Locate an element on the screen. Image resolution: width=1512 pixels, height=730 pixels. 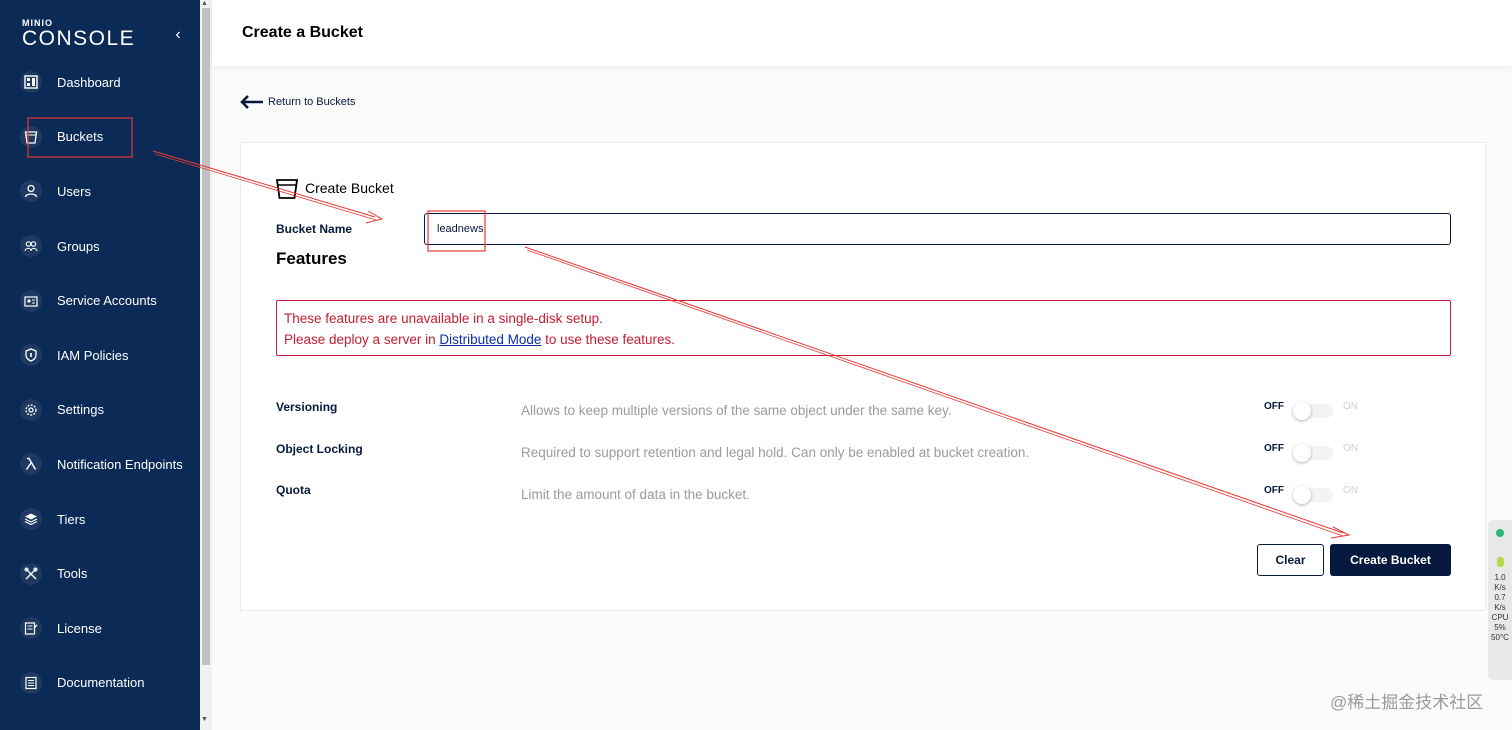
sidebar-item-iam-policies: IAM Policies is located at coordinates (100, 355).